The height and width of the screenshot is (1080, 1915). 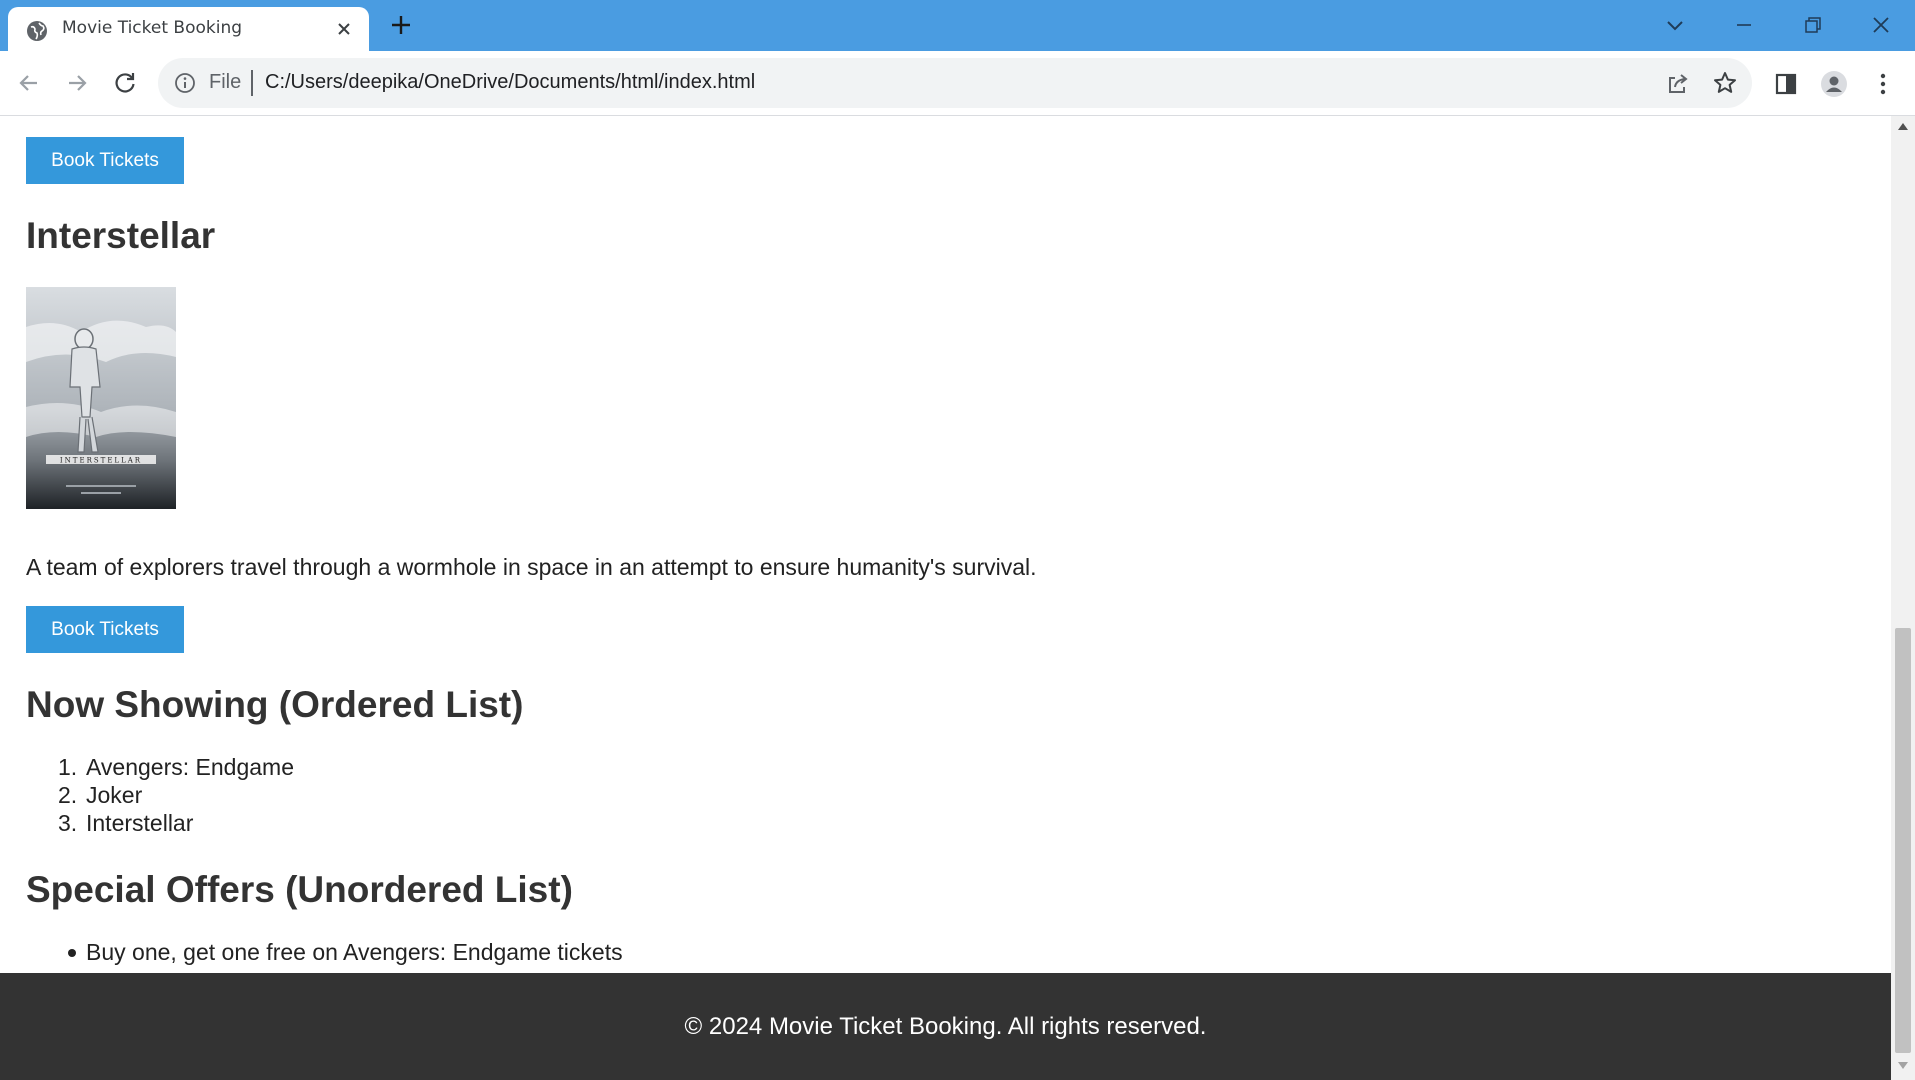 What do you see at coordinates (77, 83) in the screenshot?
I see `forward-arrow-icon` at bounding box center [77, 83].